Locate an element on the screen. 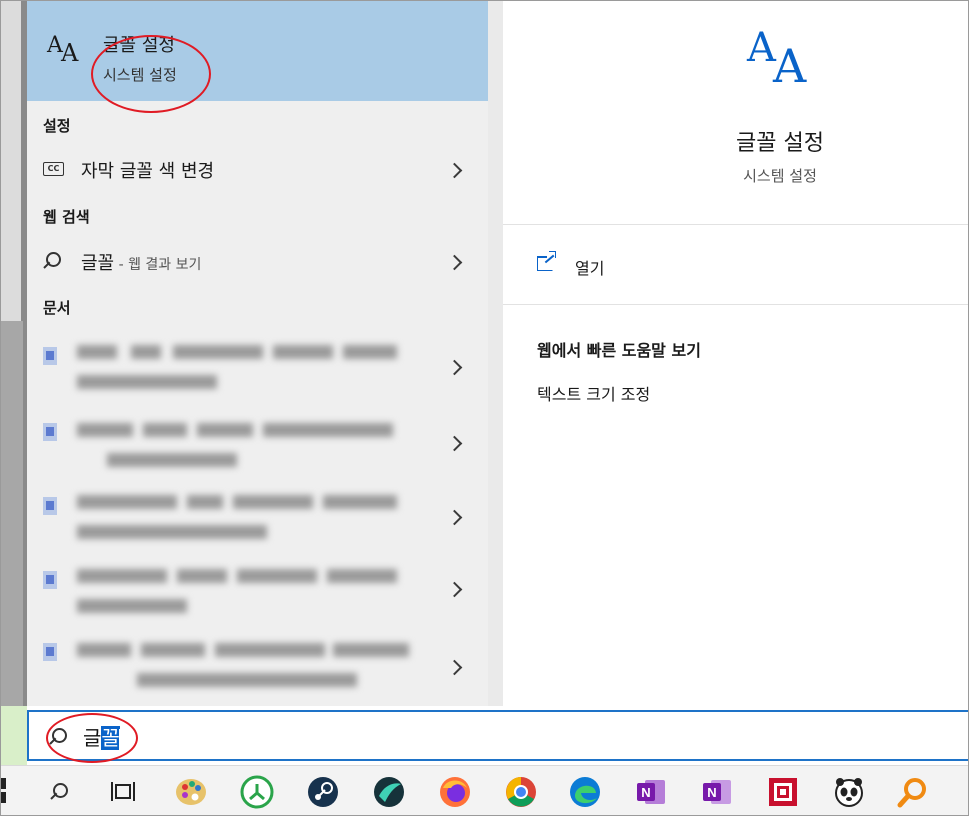 The image size is (969, 816). magnifier-app-icon is located at coordinates (913, 792).